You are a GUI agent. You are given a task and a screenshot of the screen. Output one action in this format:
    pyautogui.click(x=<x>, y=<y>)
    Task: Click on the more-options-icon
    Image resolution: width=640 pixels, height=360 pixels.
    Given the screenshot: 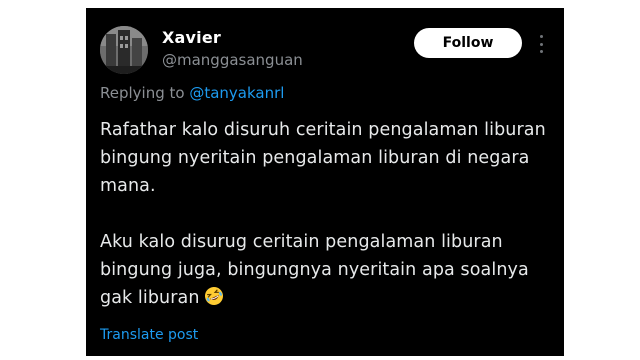 What is the action you would take?
    pyautogui.click(x=541, y=44)
    